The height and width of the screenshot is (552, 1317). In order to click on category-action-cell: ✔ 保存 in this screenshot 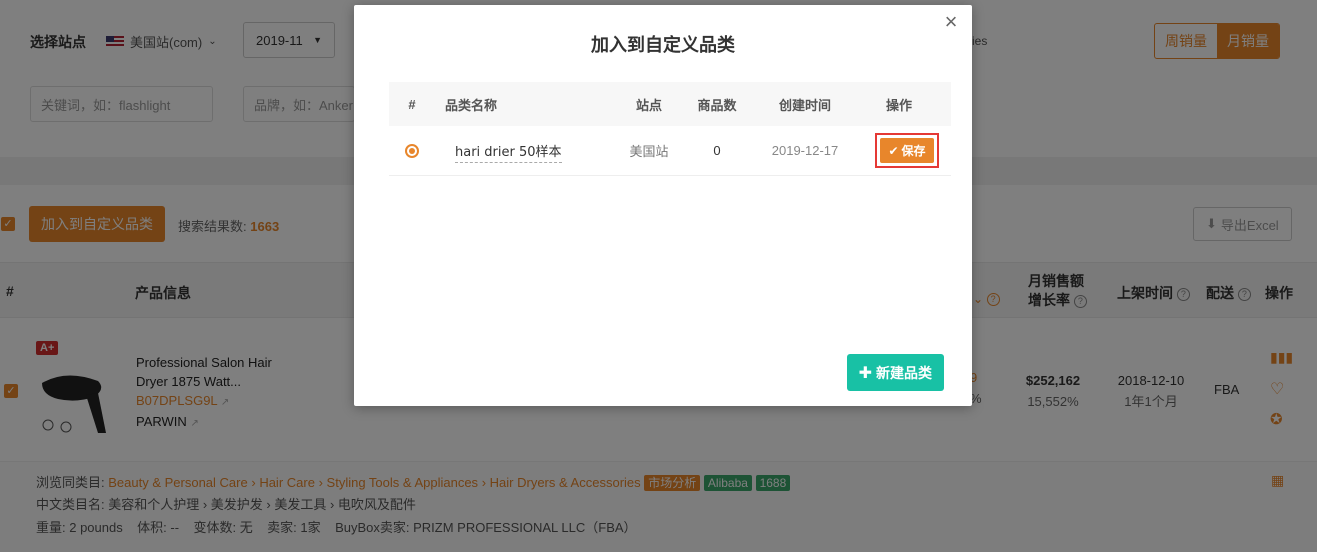, I will do `click(907, 150)`.